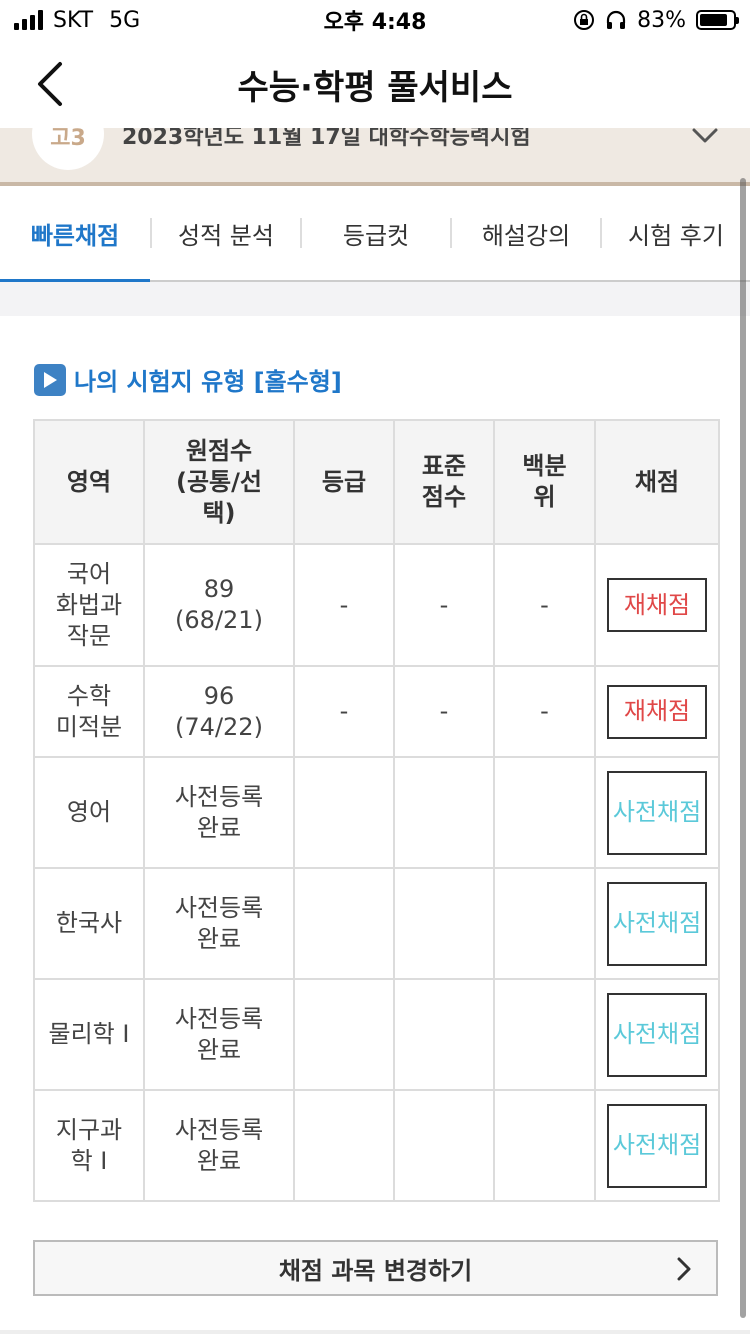 This screenshot has height=1334, width=750. I want to click on table-row: 수학 미적분 96 (74/22) - - - 재채점, so click(376, 711).